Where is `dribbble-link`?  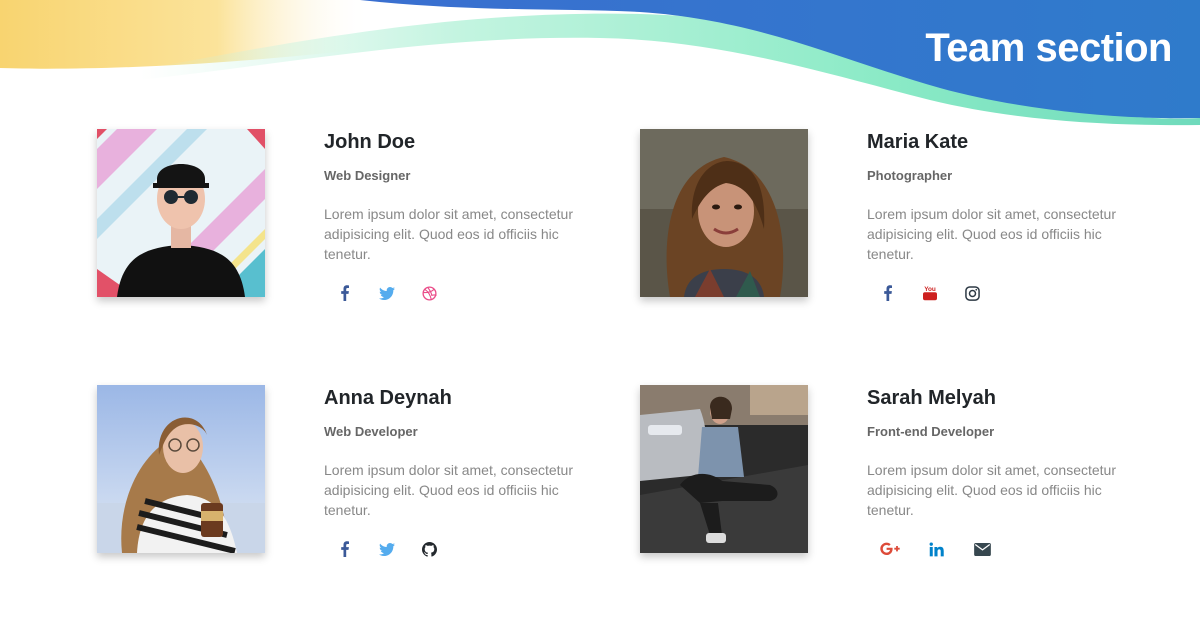
dribbble-link is located at coordinates (429, 293).